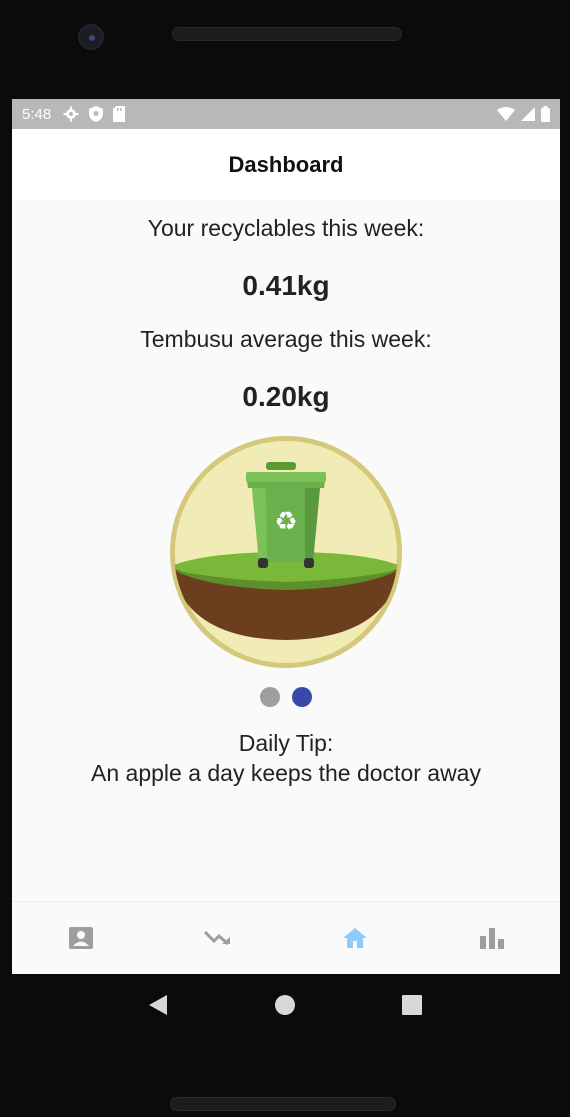 The width and height of the screenshot is (570, 1117). What do you see at coordinates (286, 339) in the screenshot?
I see `average-label: Tembusu average this week:` at bounding box center [286, 339].